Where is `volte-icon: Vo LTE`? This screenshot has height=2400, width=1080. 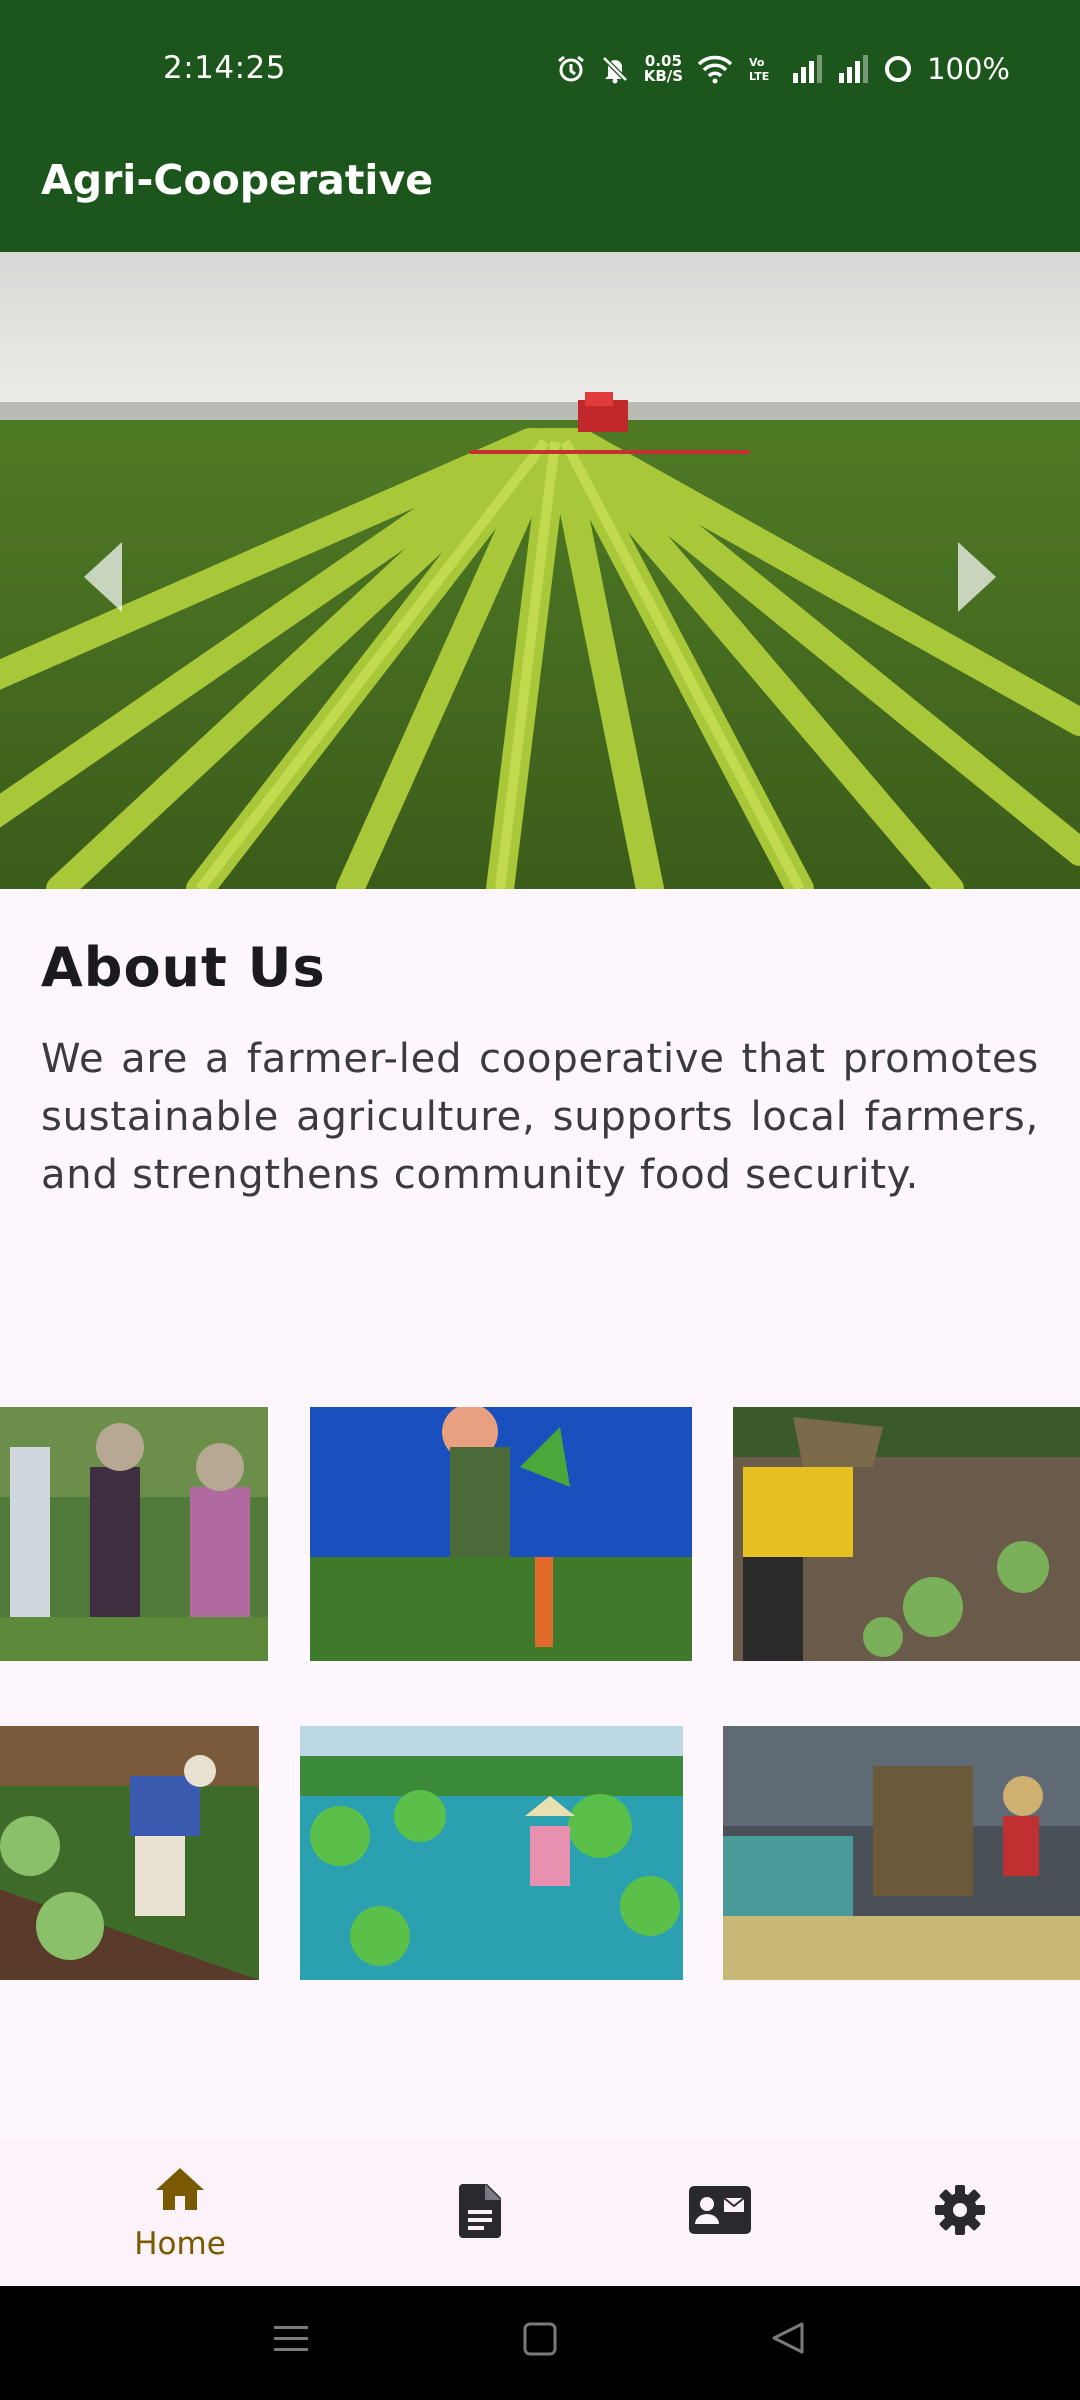
volte-icon: Vo LTE is located at coordinates (762, 69).